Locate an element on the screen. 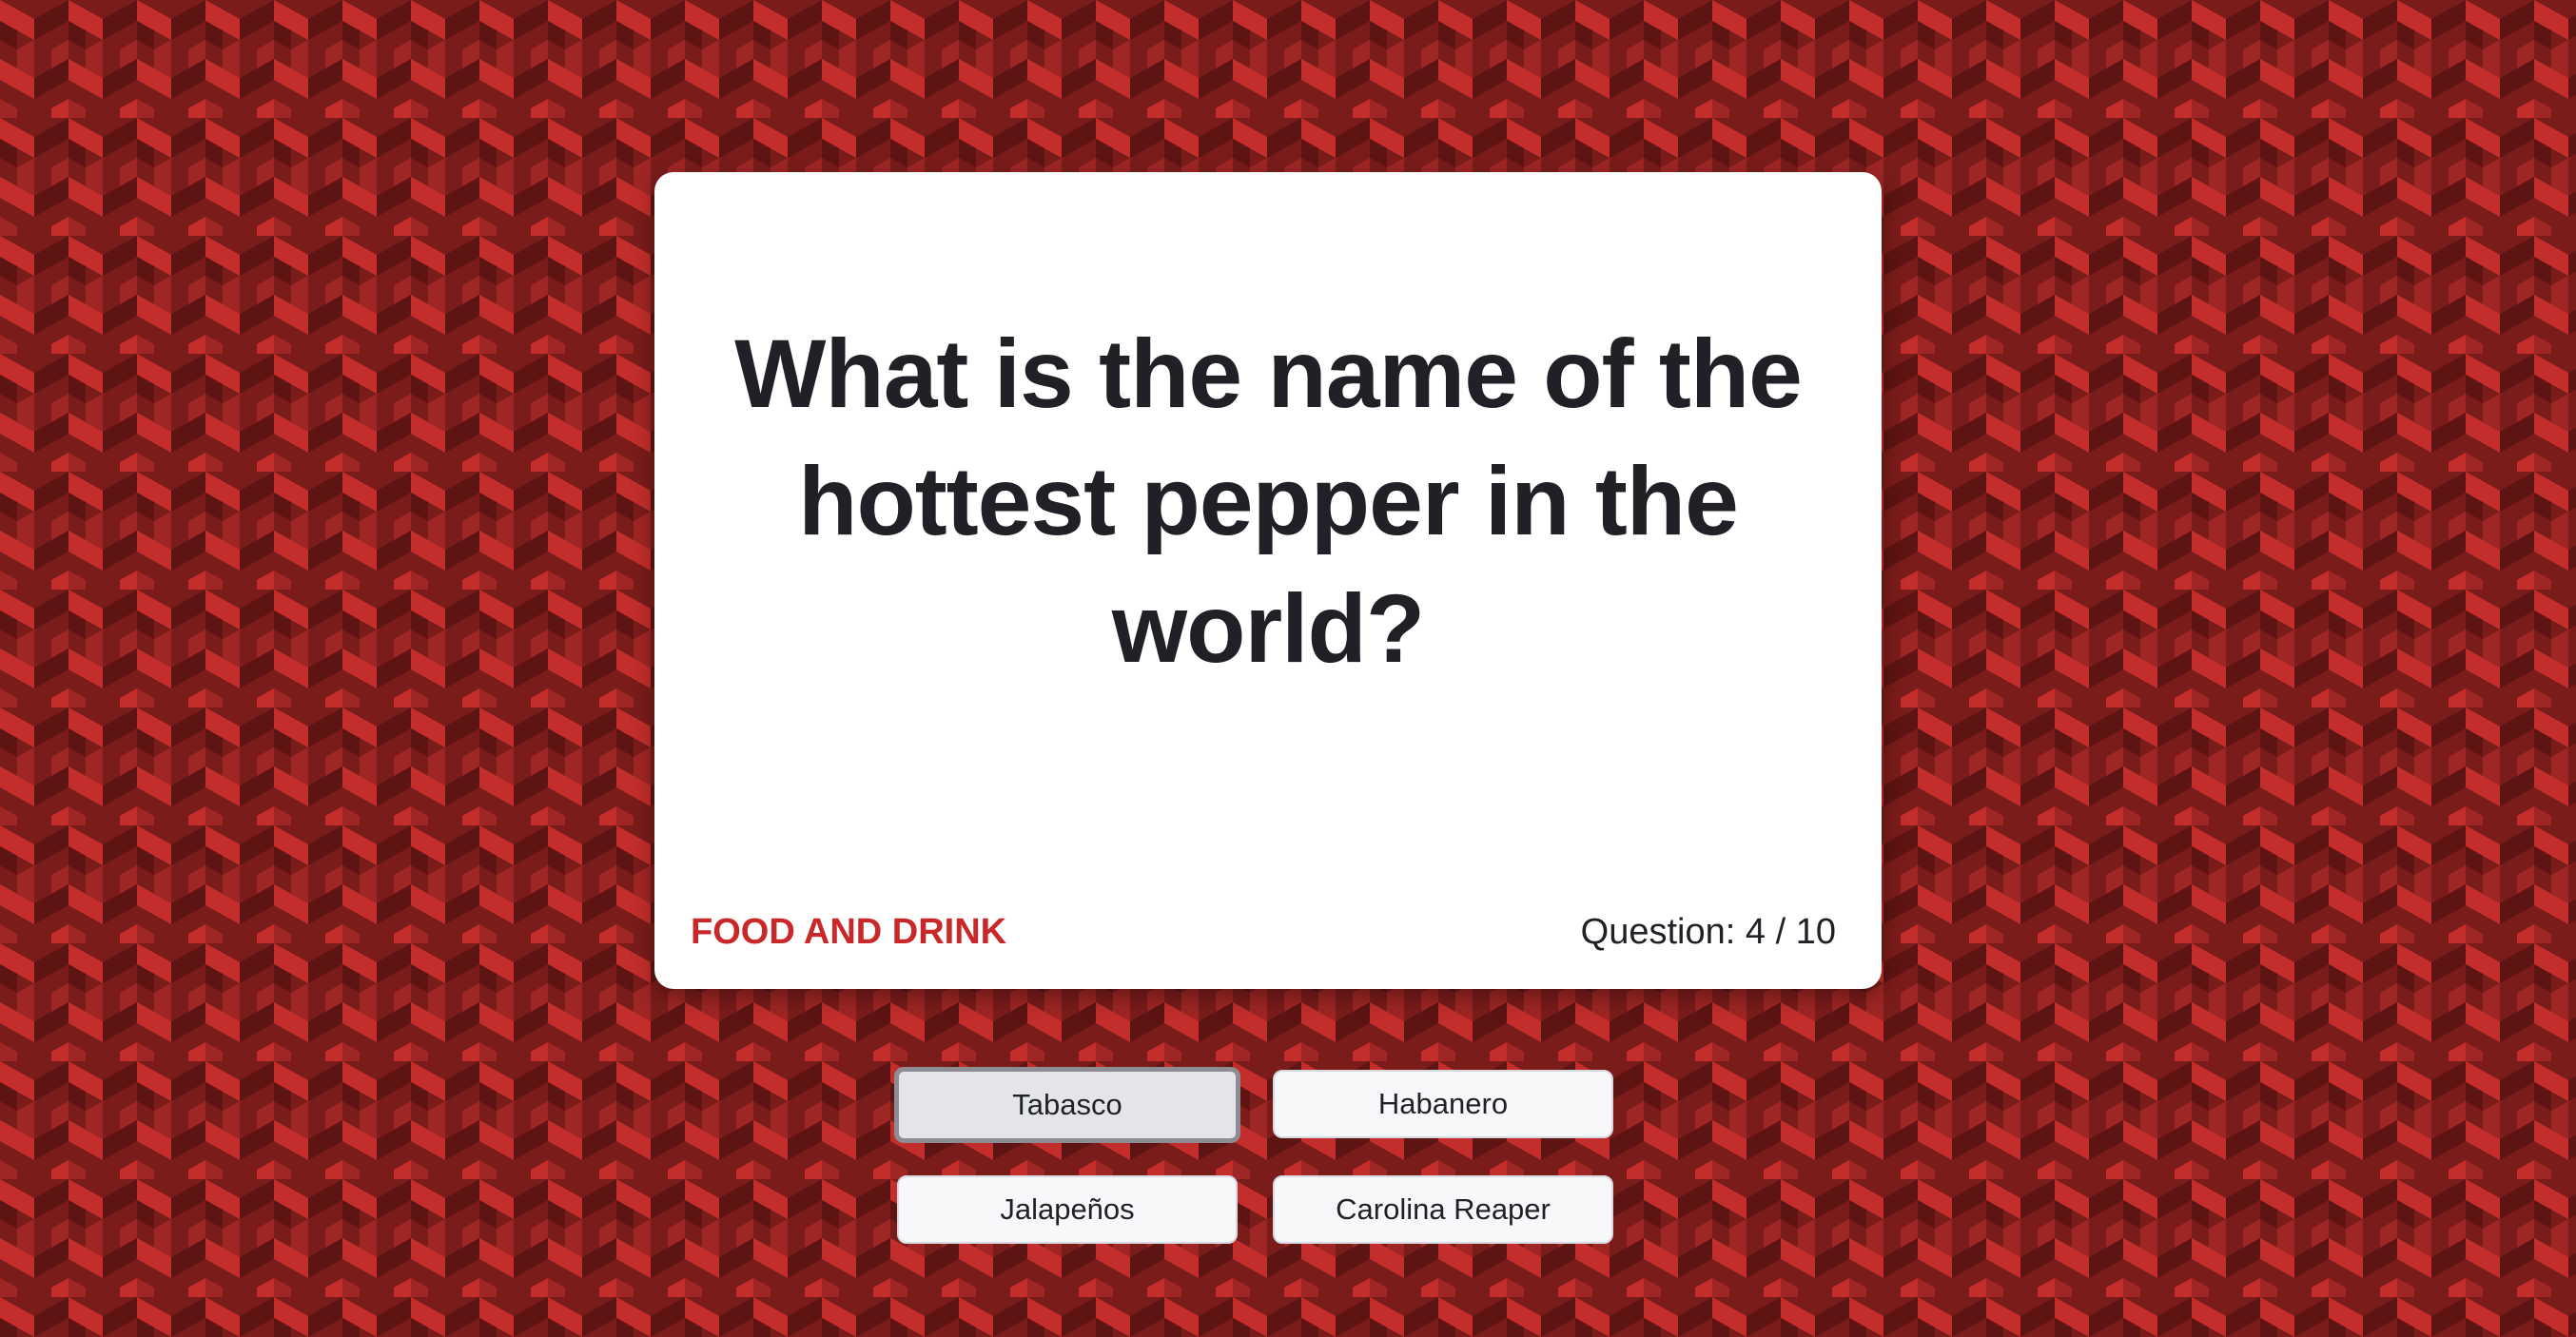  answer-label: Habanero is located at coordinates (1443, 1103).